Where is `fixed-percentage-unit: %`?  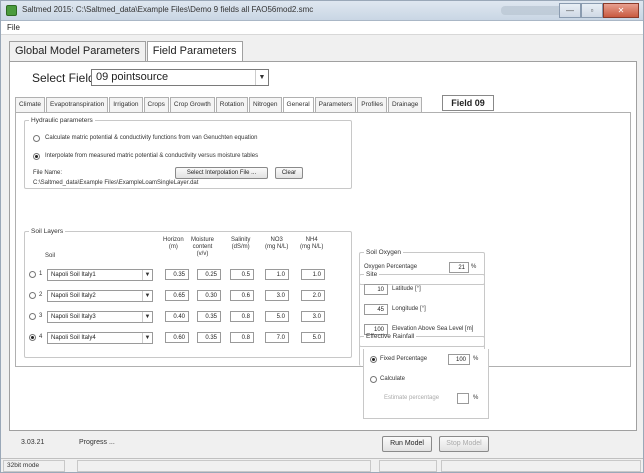 fixed-percentage-unit: % is located at coordinates (476, 359).